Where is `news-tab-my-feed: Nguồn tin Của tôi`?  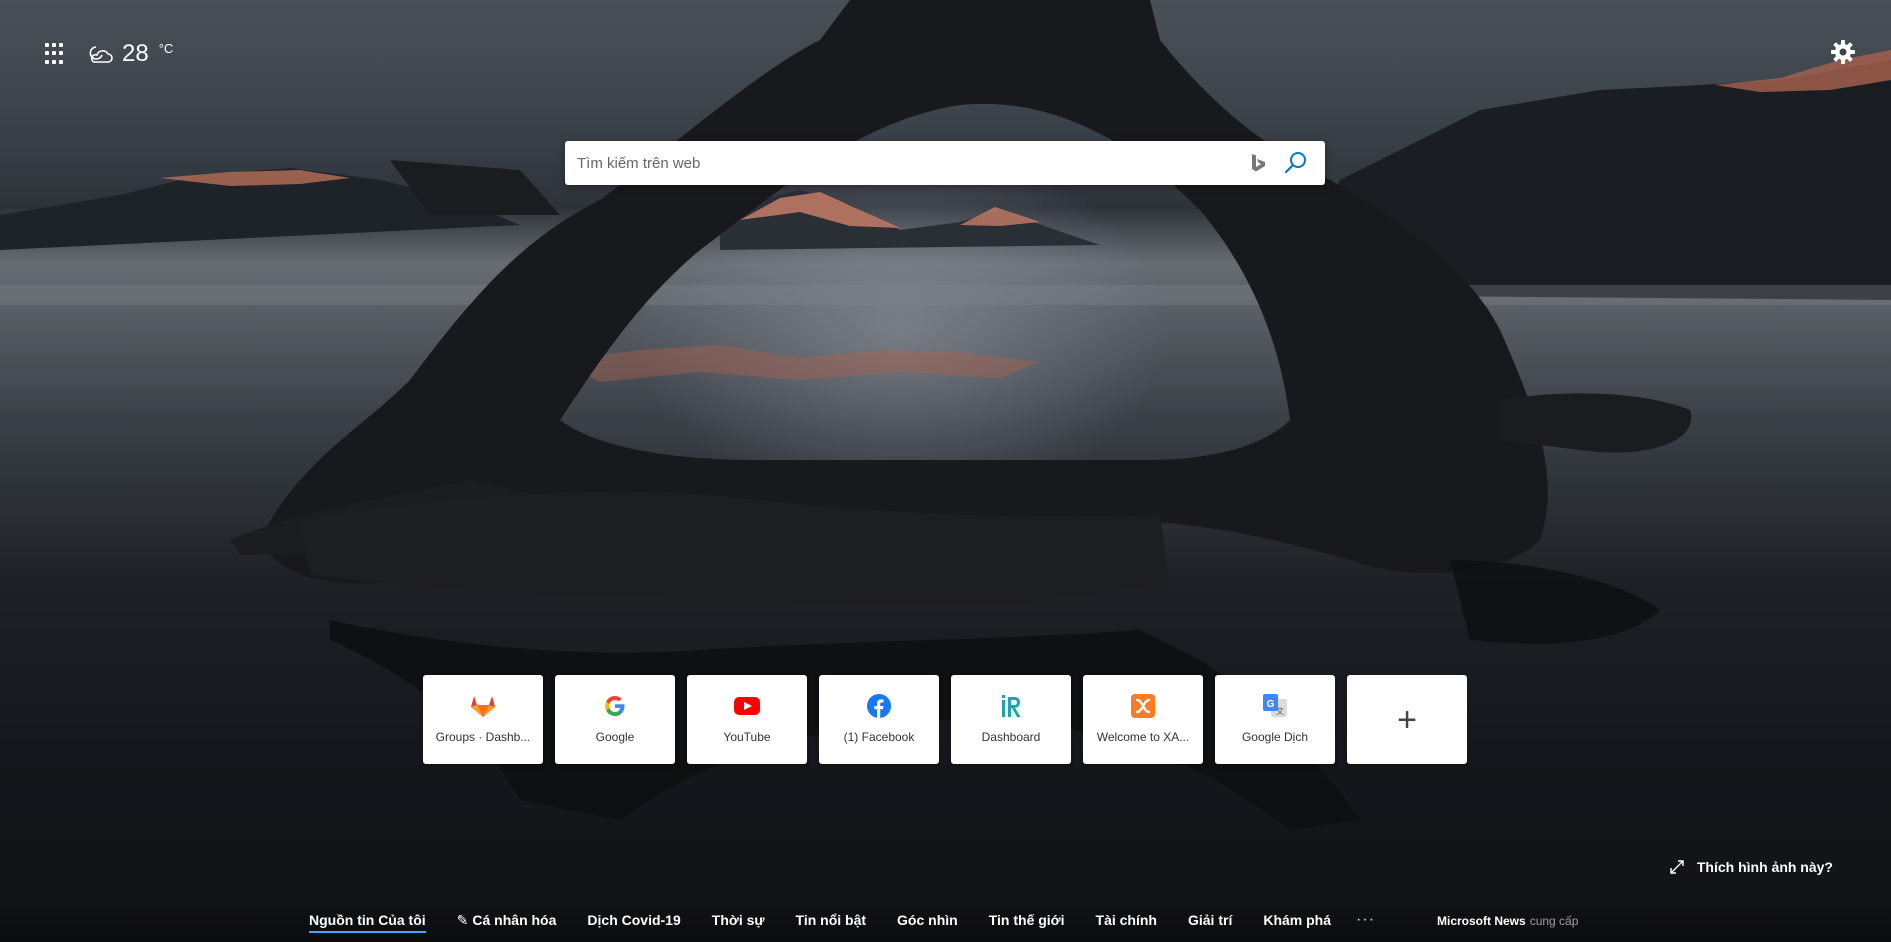 news-tab-my-feed: Nguồn tin Của tôi is located at coordinates (367, 922).